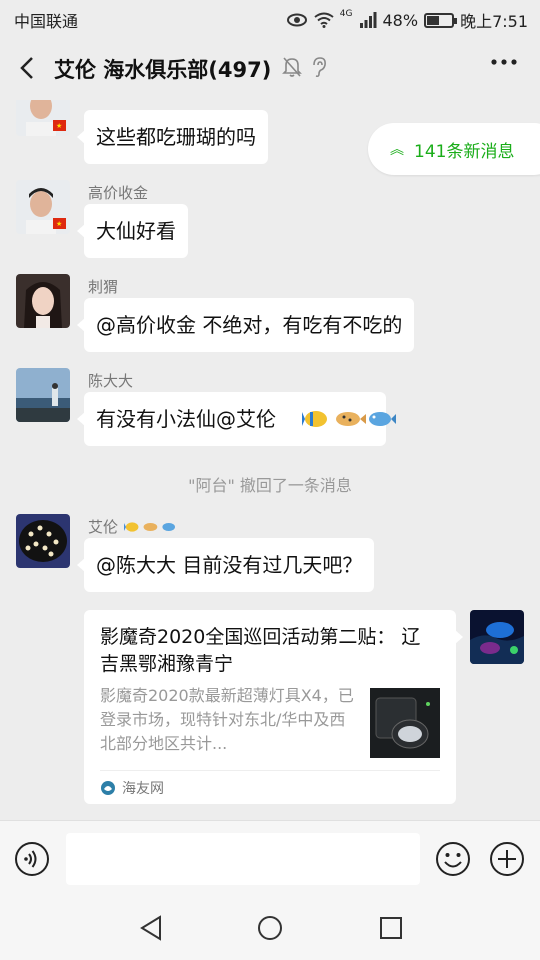 The width and height of the screenshot is (540, 960). What do you see at coordinates (245, 325) in the screenshot?
I see `message-bubble: @高价收金 不绝对，有吃有不吃的` at bounding box center [245, 325].